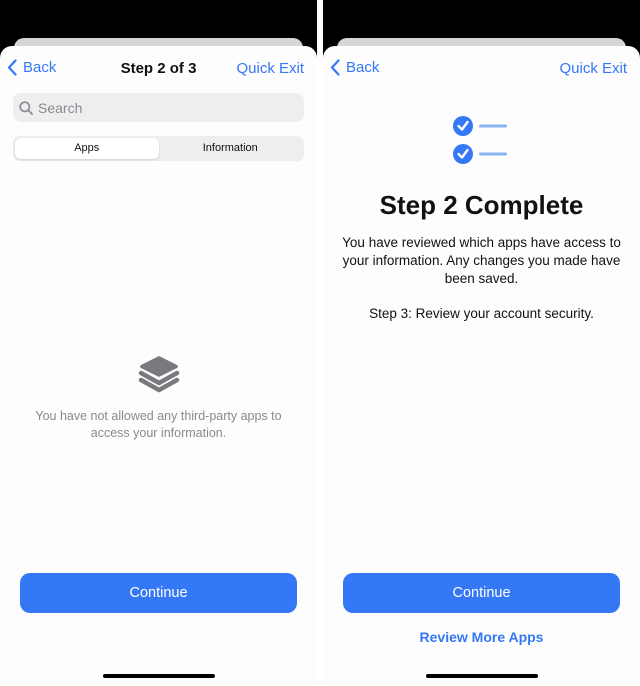 This screenshot has width=640, height=686. Describe the element at coordinates (363, 67) in the screenshot. I see `back-label: Back` at that location.